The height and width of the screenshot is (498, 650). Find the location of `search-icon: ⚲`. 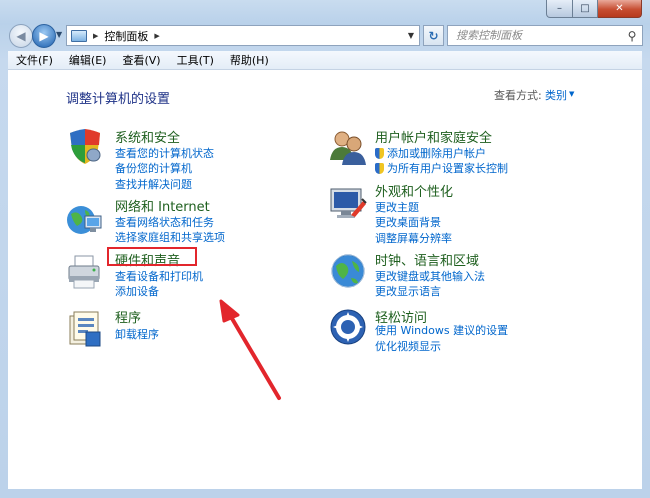

search-icon: ⚲ is located at coordinates (632, 36).